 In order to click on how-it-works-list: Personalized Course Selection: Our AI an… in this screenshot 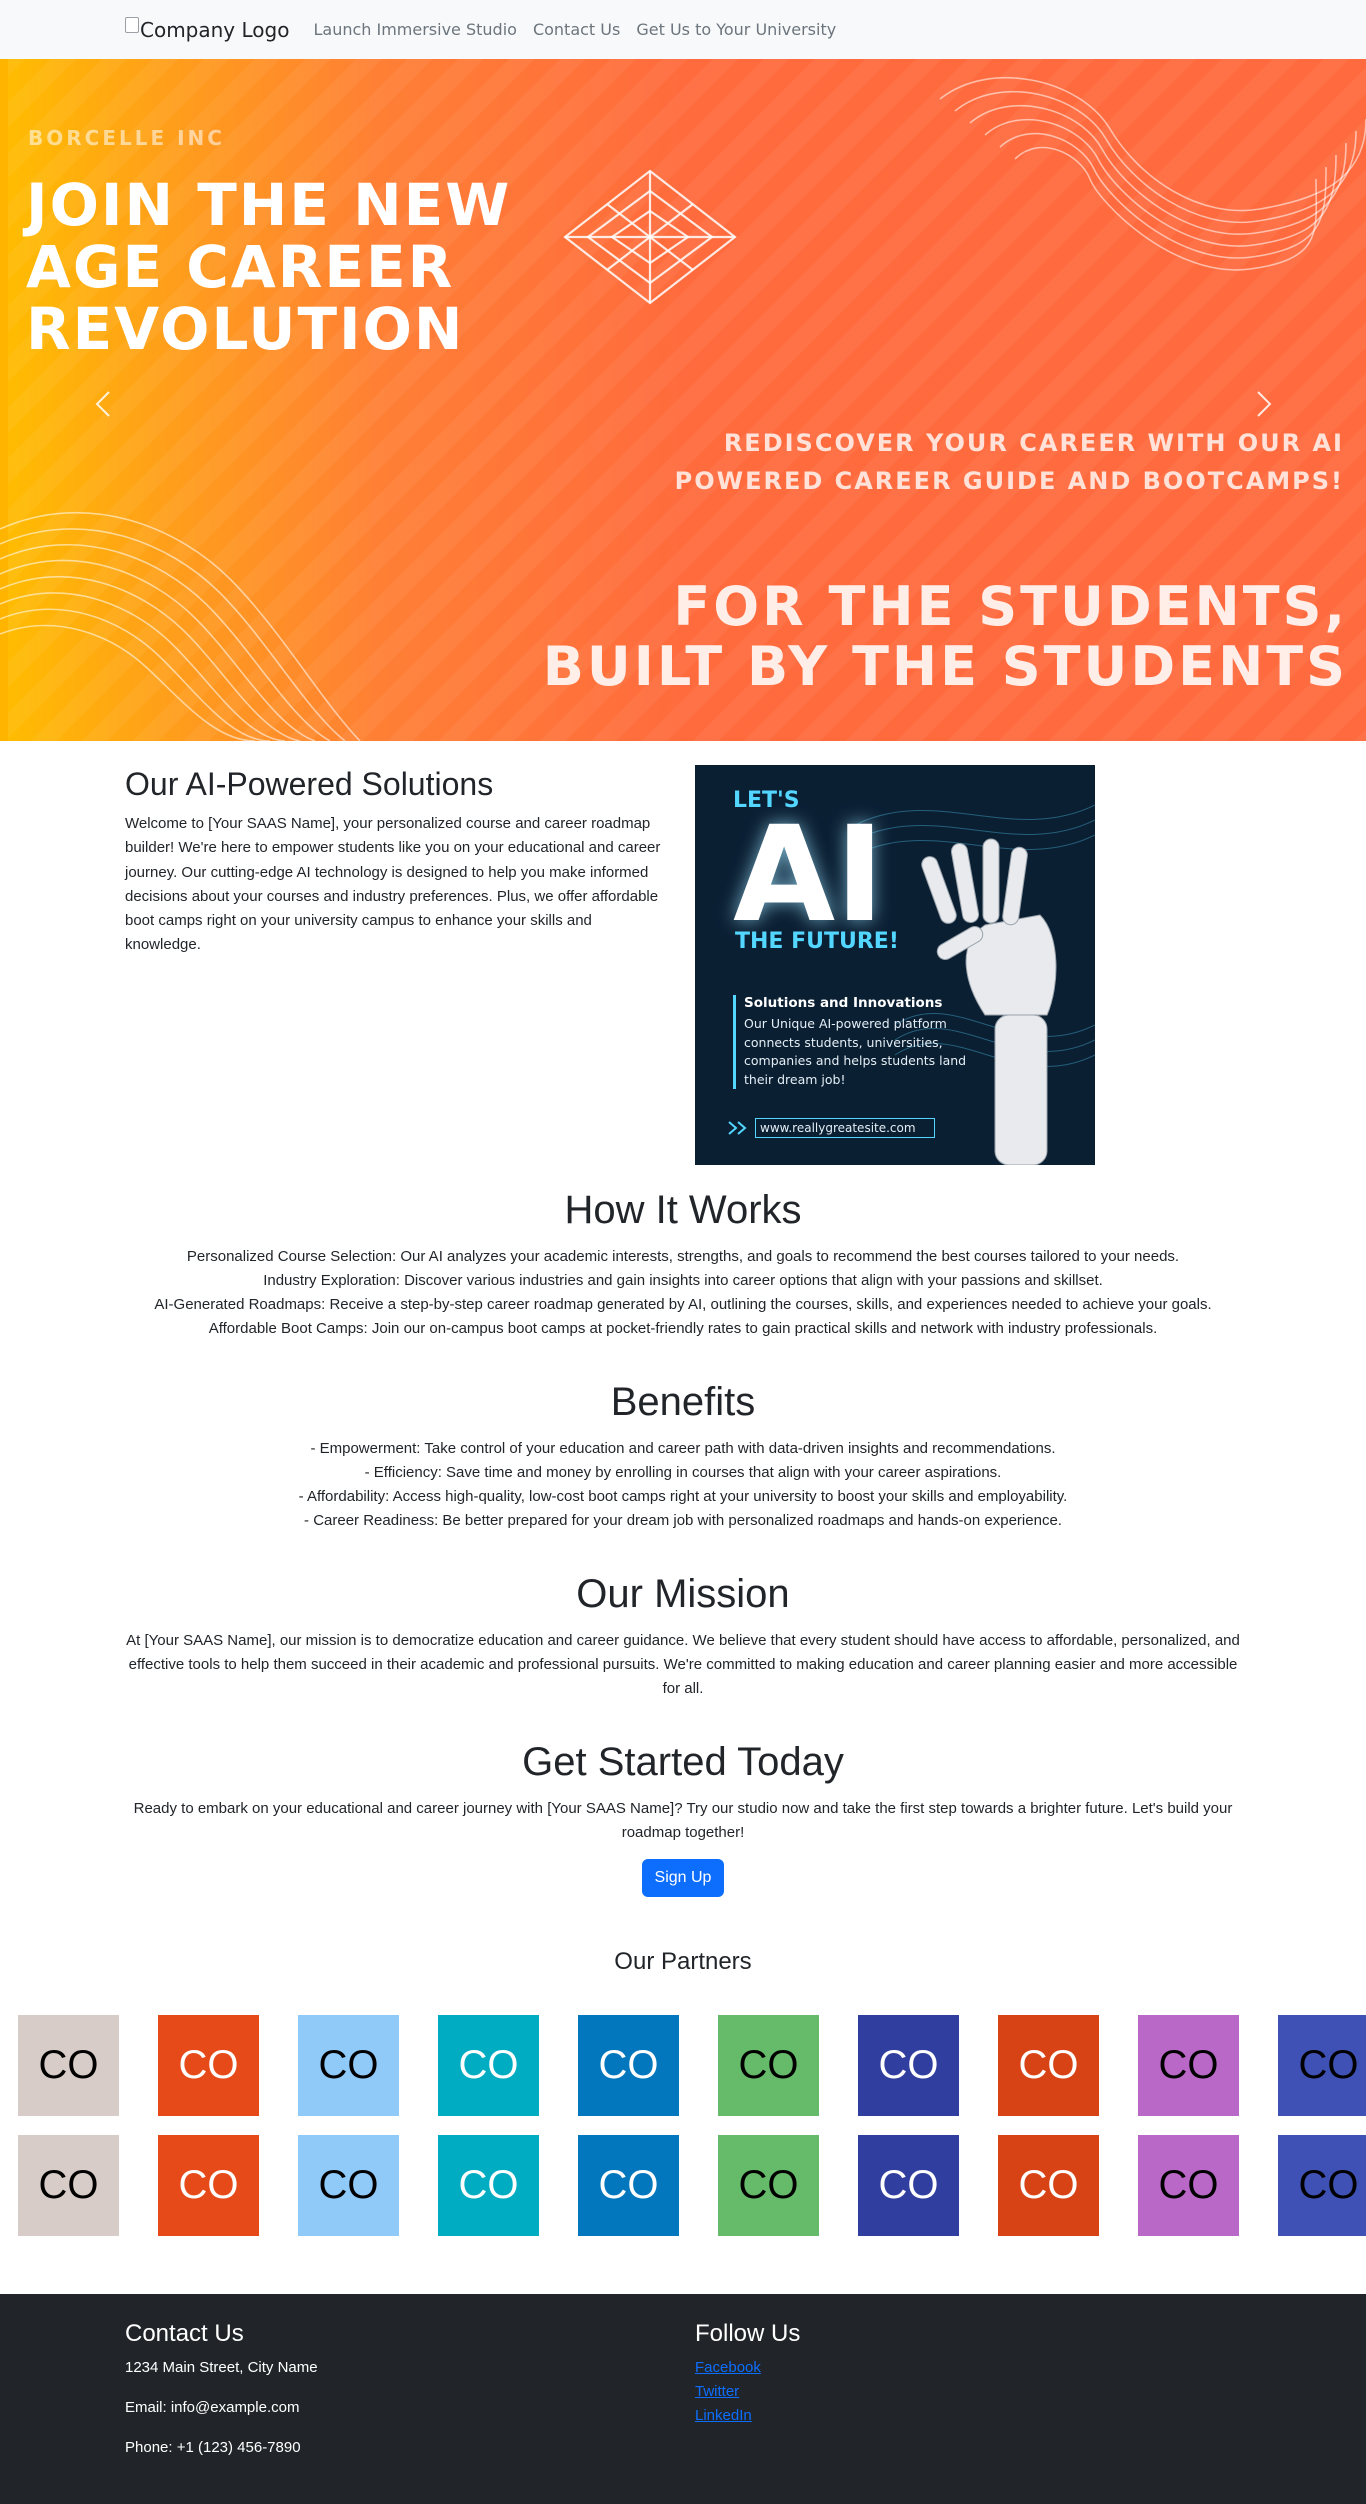, I will do `click(683, 1293)`.